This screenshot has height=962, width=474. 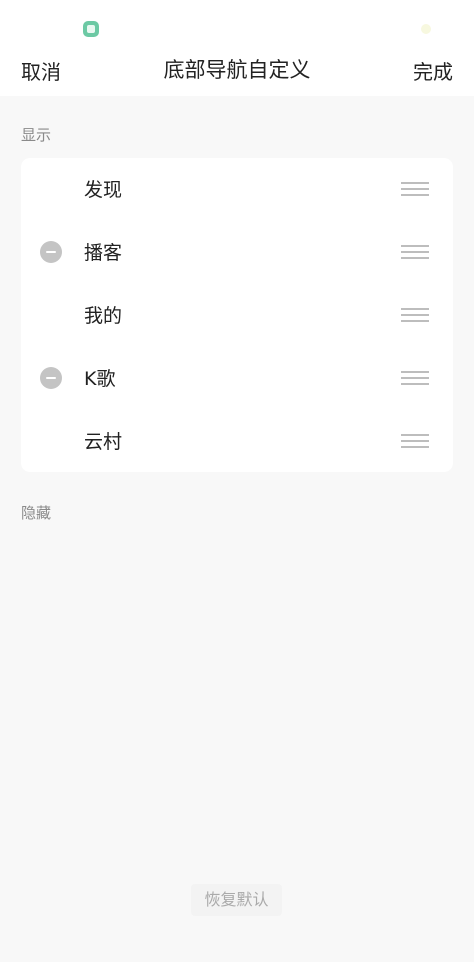 I want to click on shown-section-label: 显示, so click(x=36, y=135).